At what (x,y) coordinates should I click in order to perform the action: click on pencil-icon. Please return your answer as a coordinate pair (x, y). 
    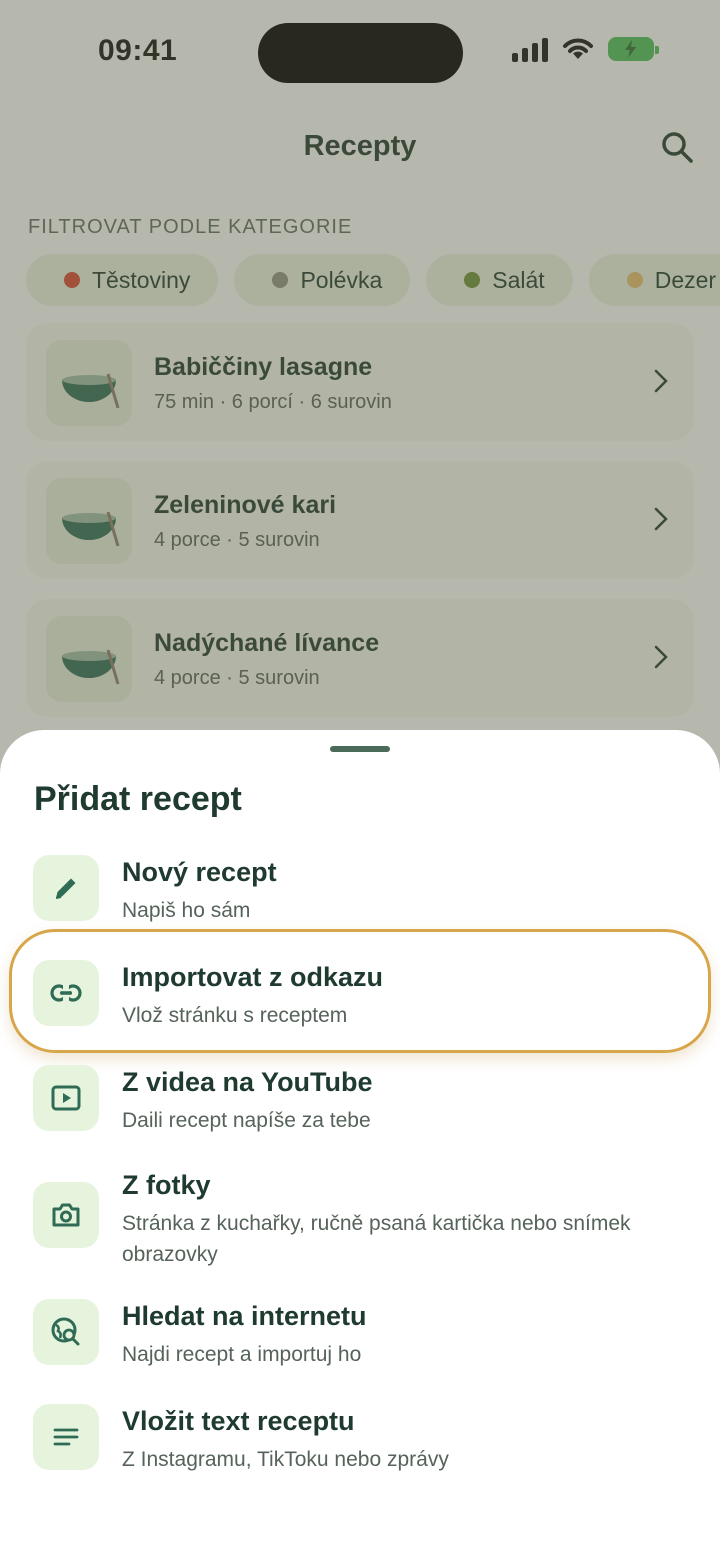
    Looking at the image, I should click on (66, 888).